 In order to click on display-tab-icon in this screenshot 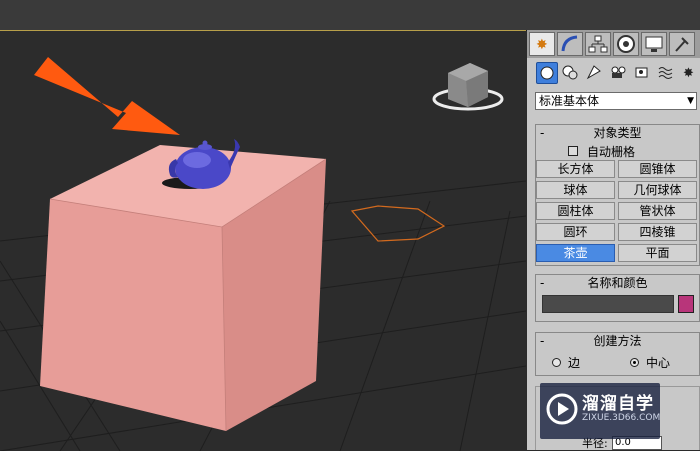, I will do `click(654, 44)`.